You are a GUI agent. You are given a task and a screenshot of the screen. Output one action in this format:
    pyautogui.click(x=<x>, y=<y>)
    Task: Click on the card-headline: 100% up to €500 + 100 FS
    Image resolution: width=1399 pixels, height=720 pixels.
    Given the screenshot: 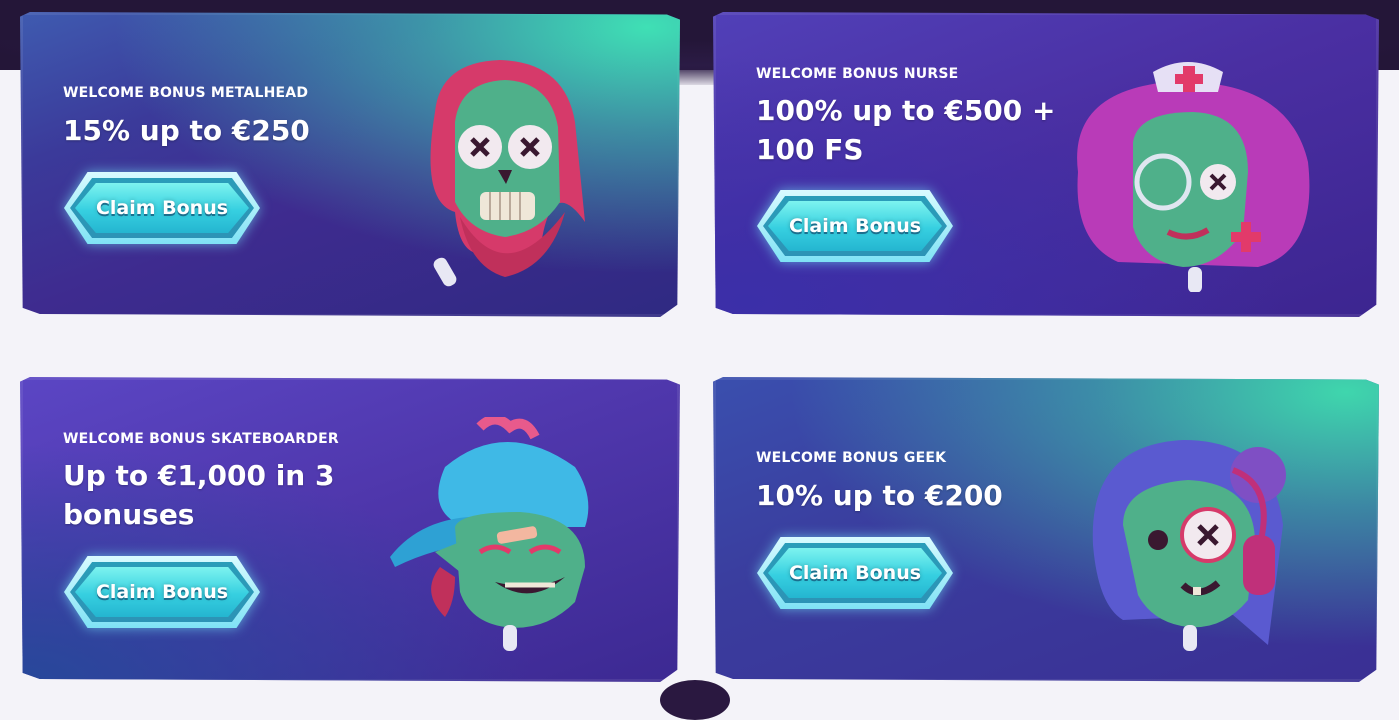 What is the action you would take?
    pyautogui.click(x=906, y=130)
    